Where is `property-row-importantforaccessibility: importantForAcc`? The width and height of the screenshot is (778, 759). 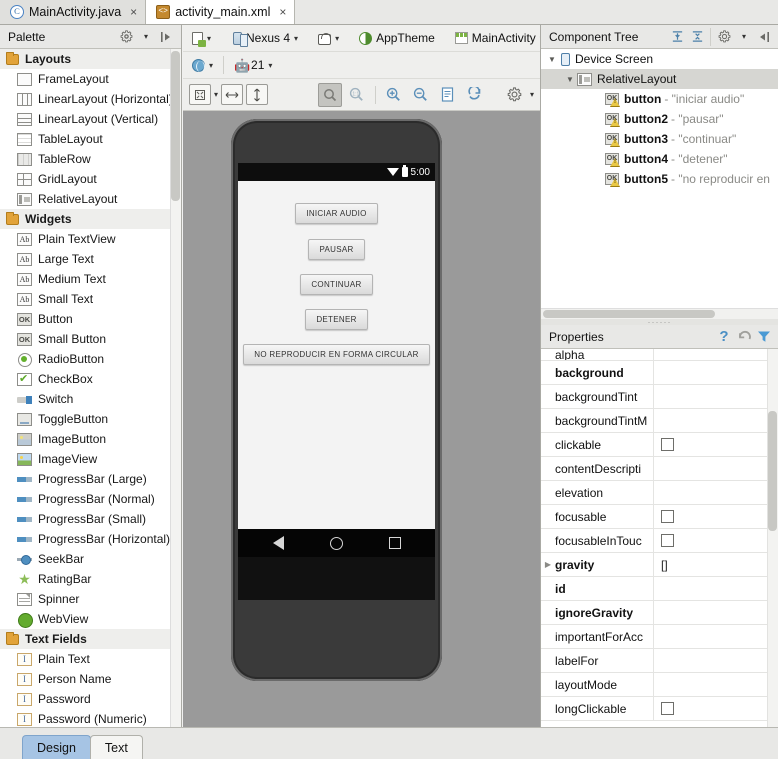
property-row-importantforaccessibility: importantForAcc is located at coordinates (659, 637).